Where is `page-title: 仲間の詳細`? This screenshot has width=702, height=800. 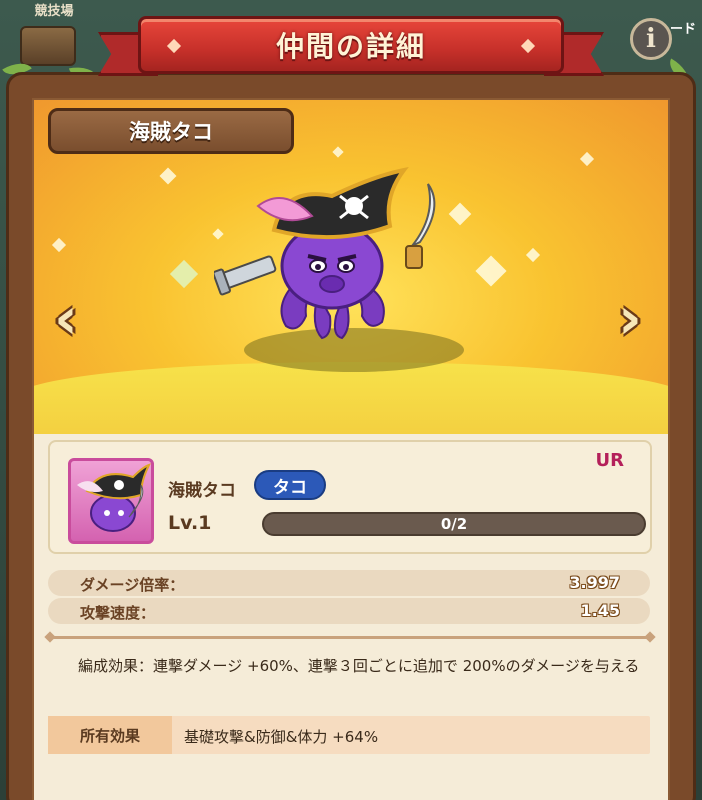
page-title: 仲間の詳細 is located at coordinates (350, 46).